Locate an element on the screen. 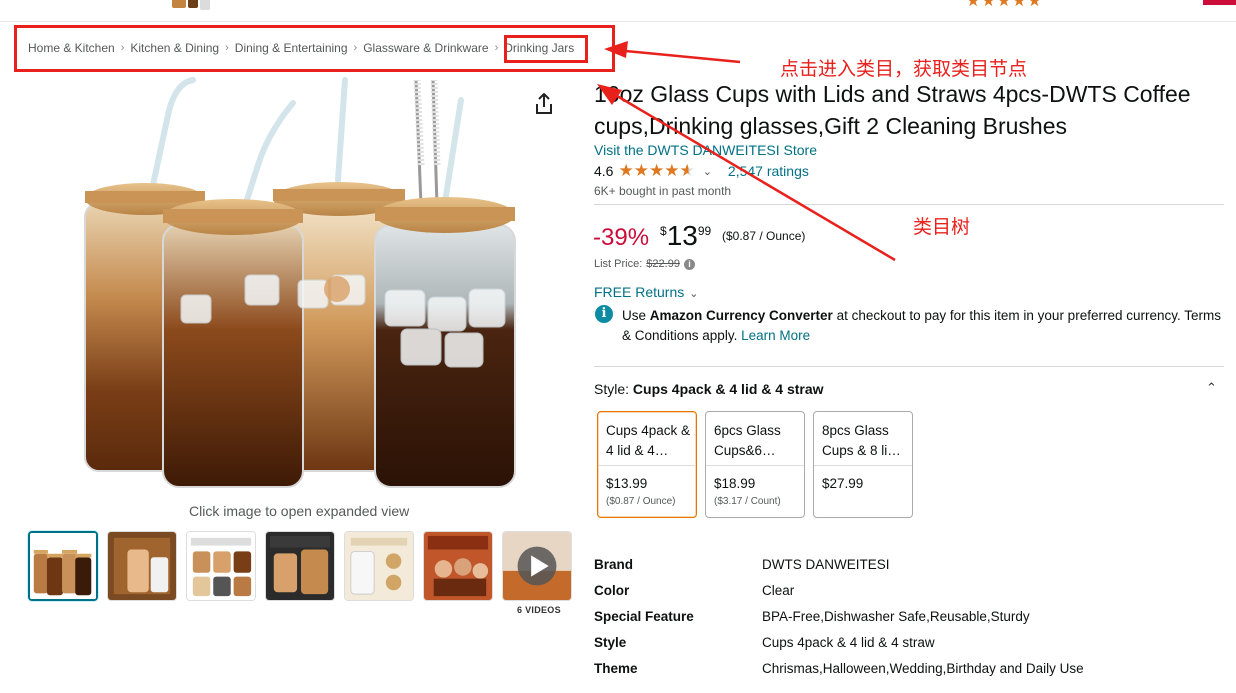 This screenshot has height=693, width=1236. spec-key: Special Feature is located at coordinates (644, 616).